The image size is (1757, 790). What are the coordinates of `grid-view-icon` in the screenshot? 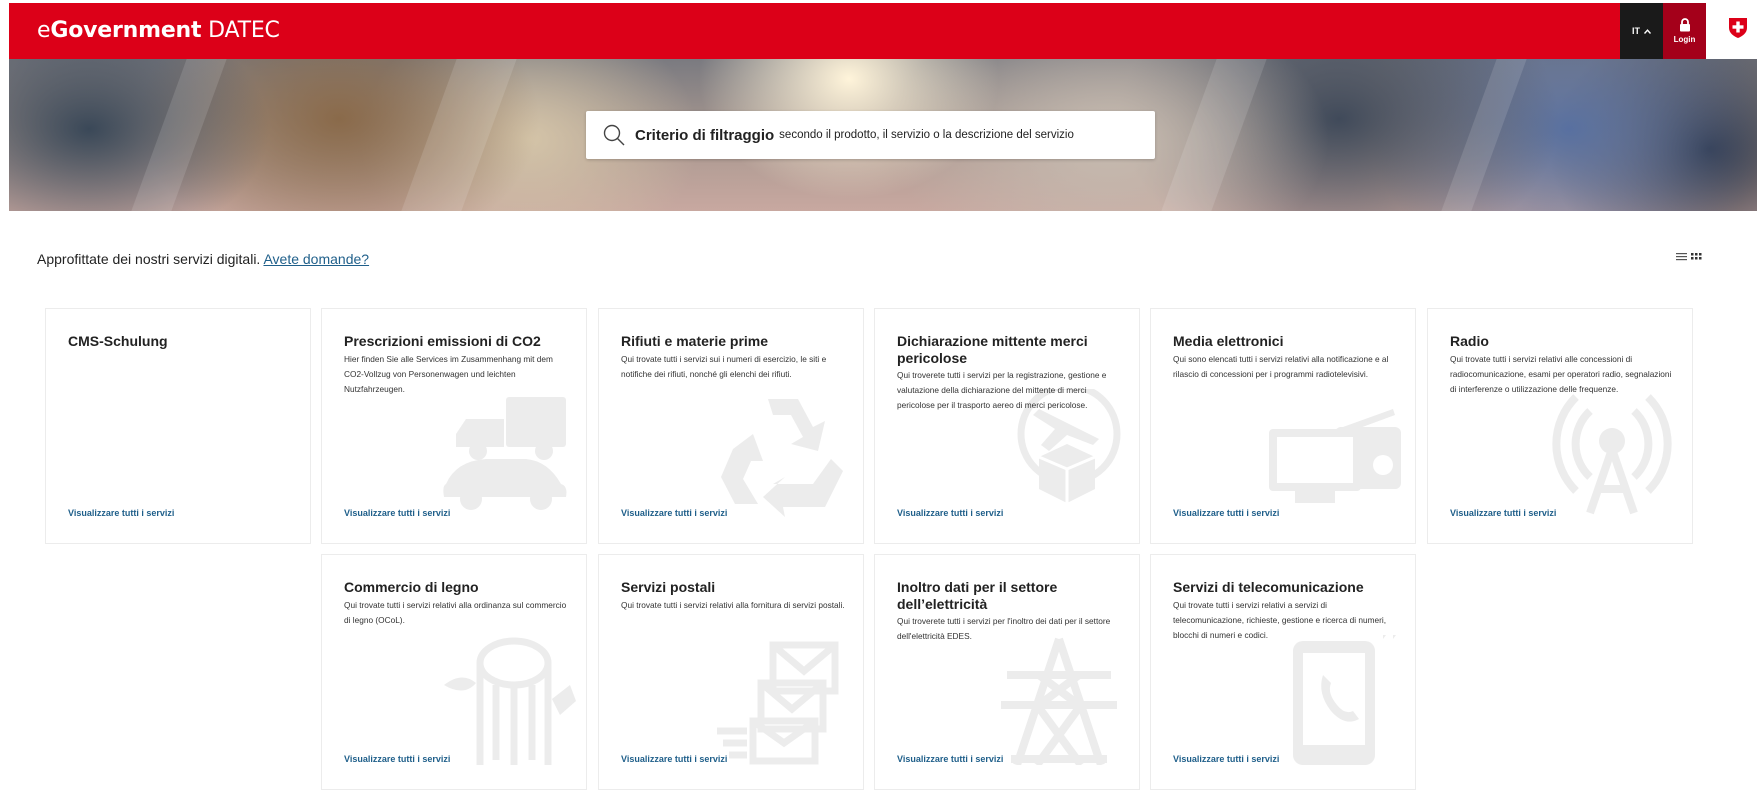 It's located at (1696, 256).